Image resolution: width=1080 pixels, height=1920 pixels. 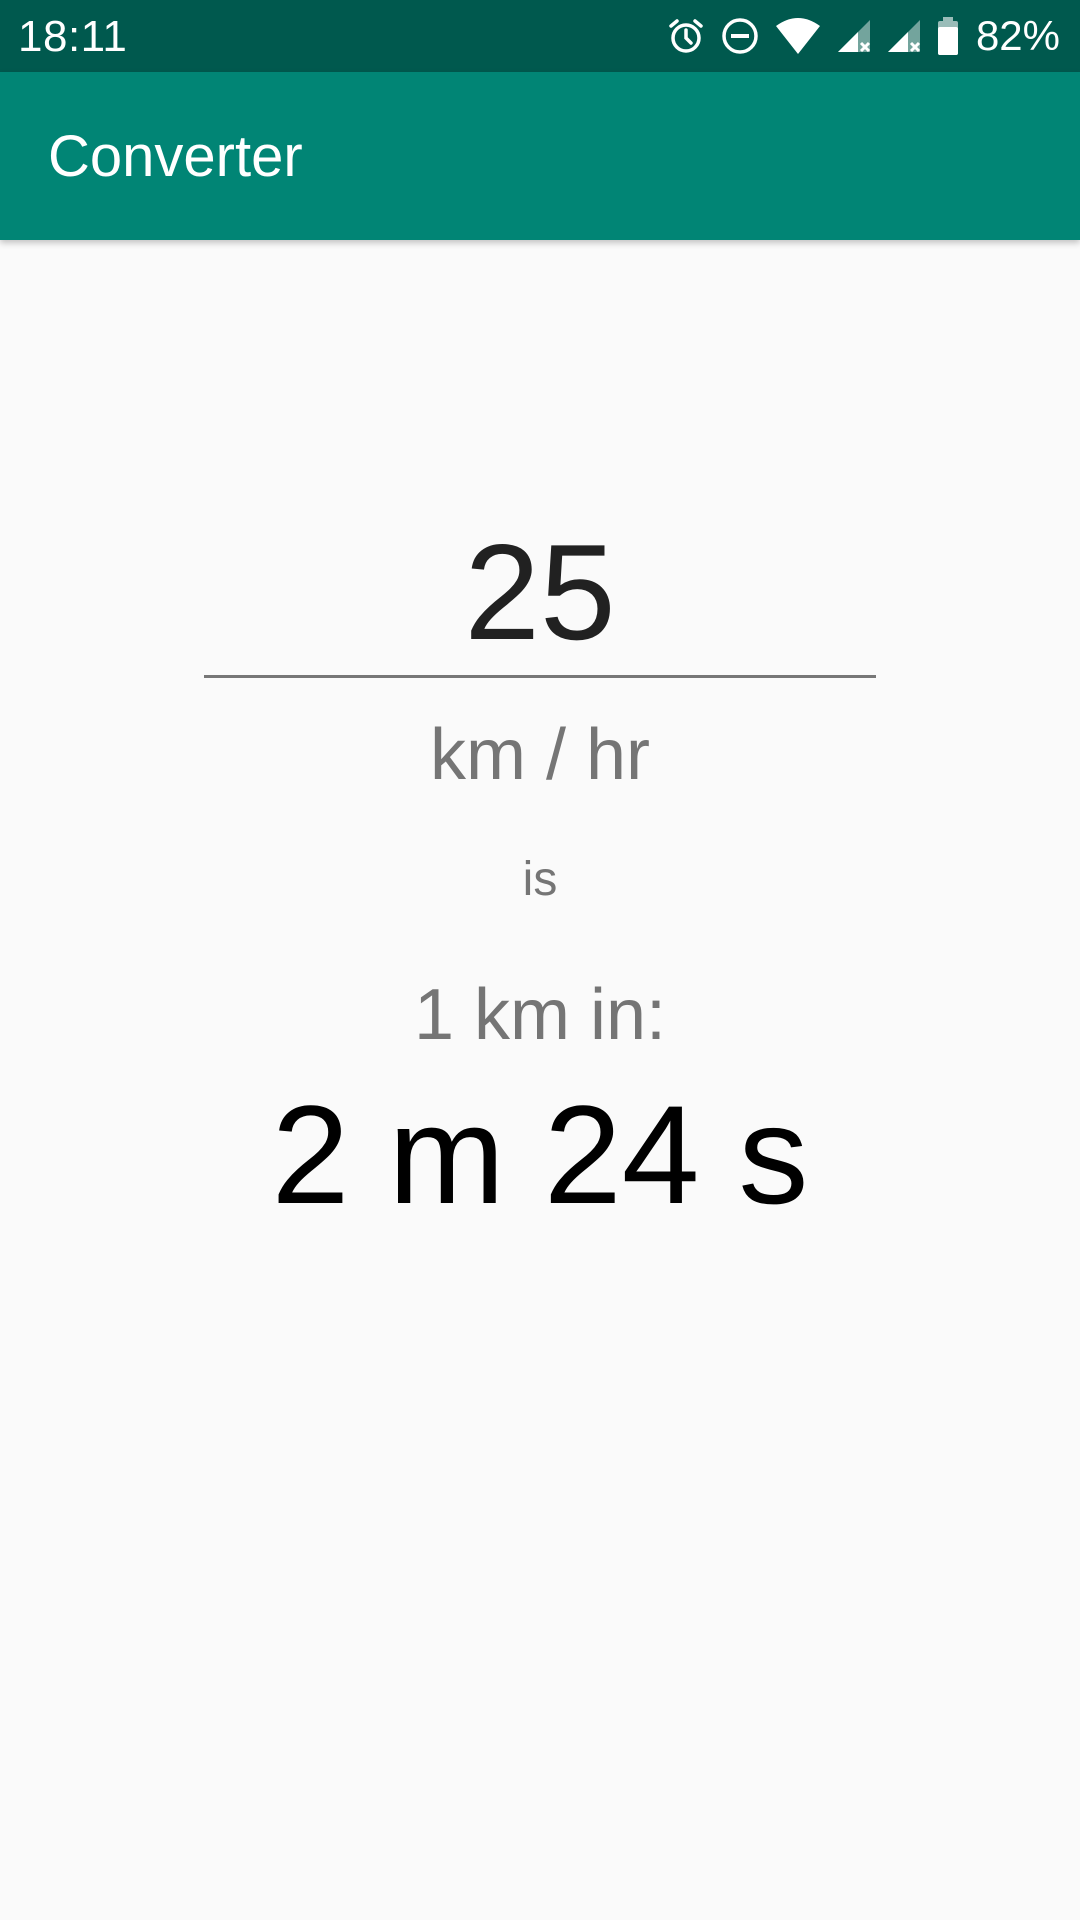 What do you see at coordinates (175, 156) in the screenshot?
I see `app-title: Converter` at bounding box center [175, 156].